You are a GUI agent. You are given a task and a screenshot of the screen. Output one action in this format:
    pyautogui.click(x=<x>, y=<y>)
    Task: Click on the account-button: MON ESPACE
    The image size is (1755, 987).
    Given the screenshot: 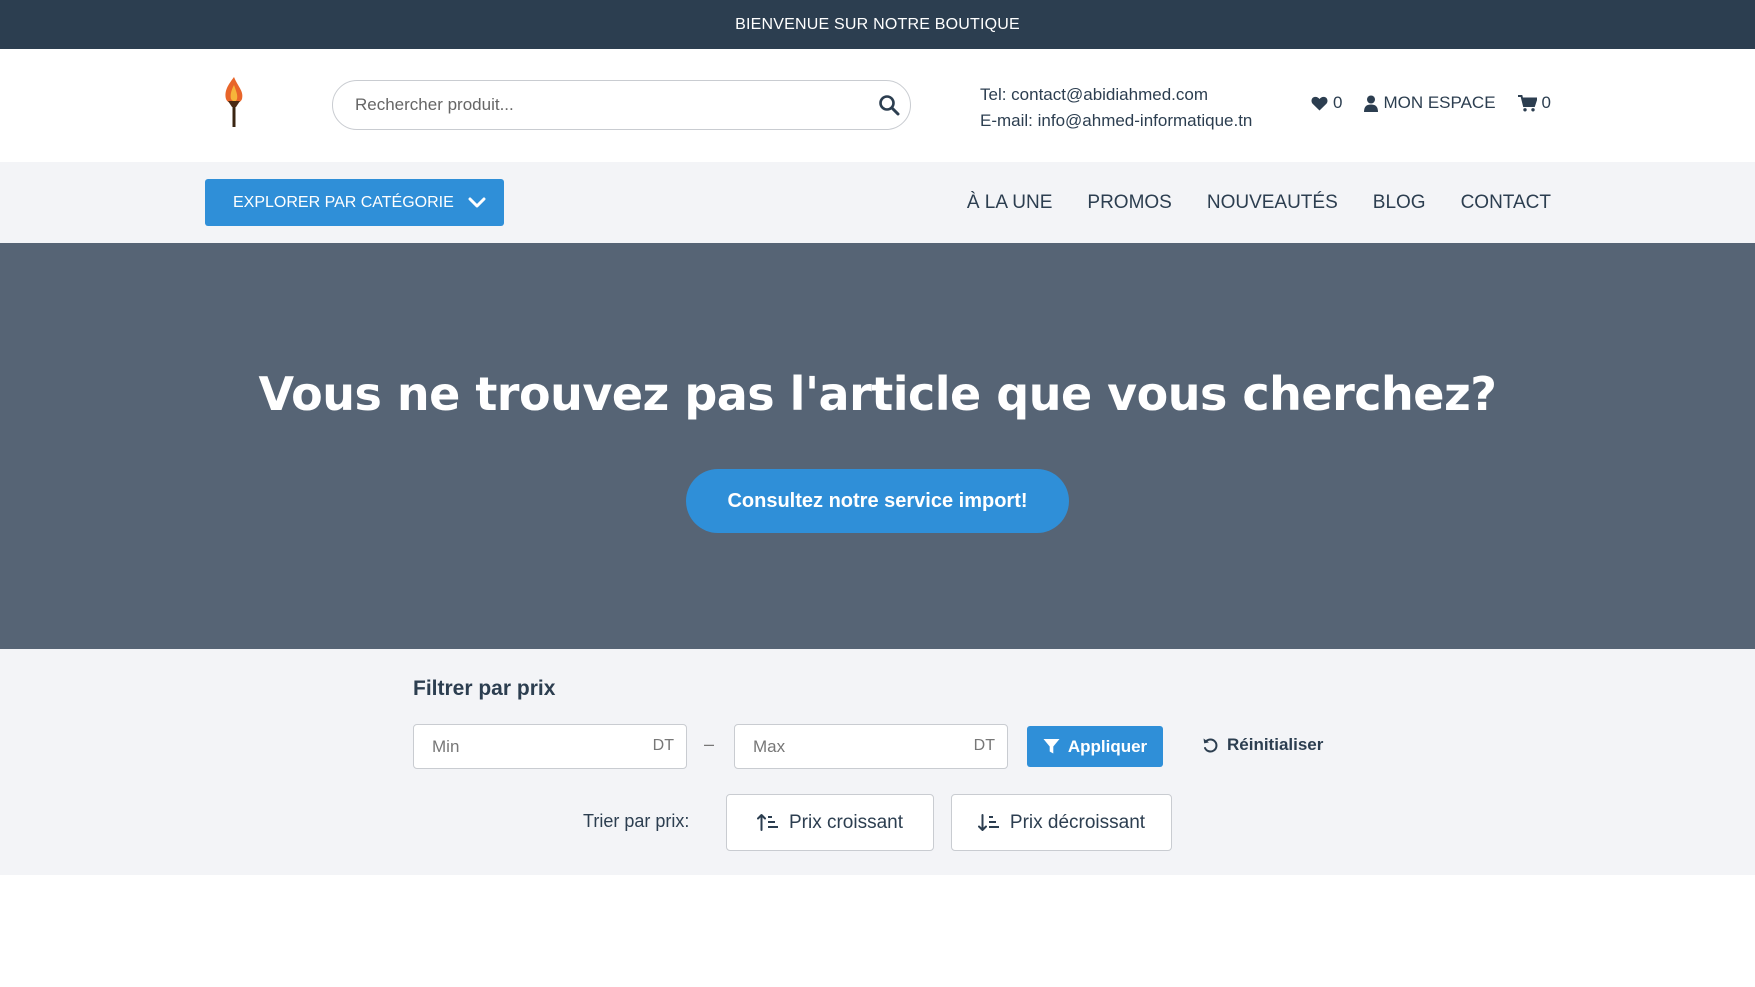 What is the action you would take?
    pyautogui.click(x=1430, y=103)
    